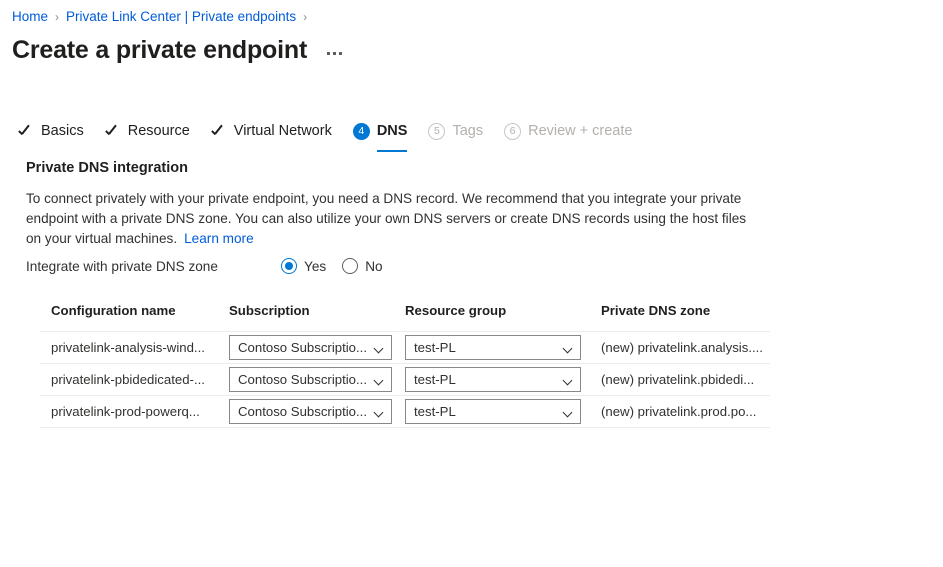 The height and width of the screenshot is (567, 943). Describe the element at coordinates (315, 266) in the screenshot. I see `radio-label: Yes` at that location.